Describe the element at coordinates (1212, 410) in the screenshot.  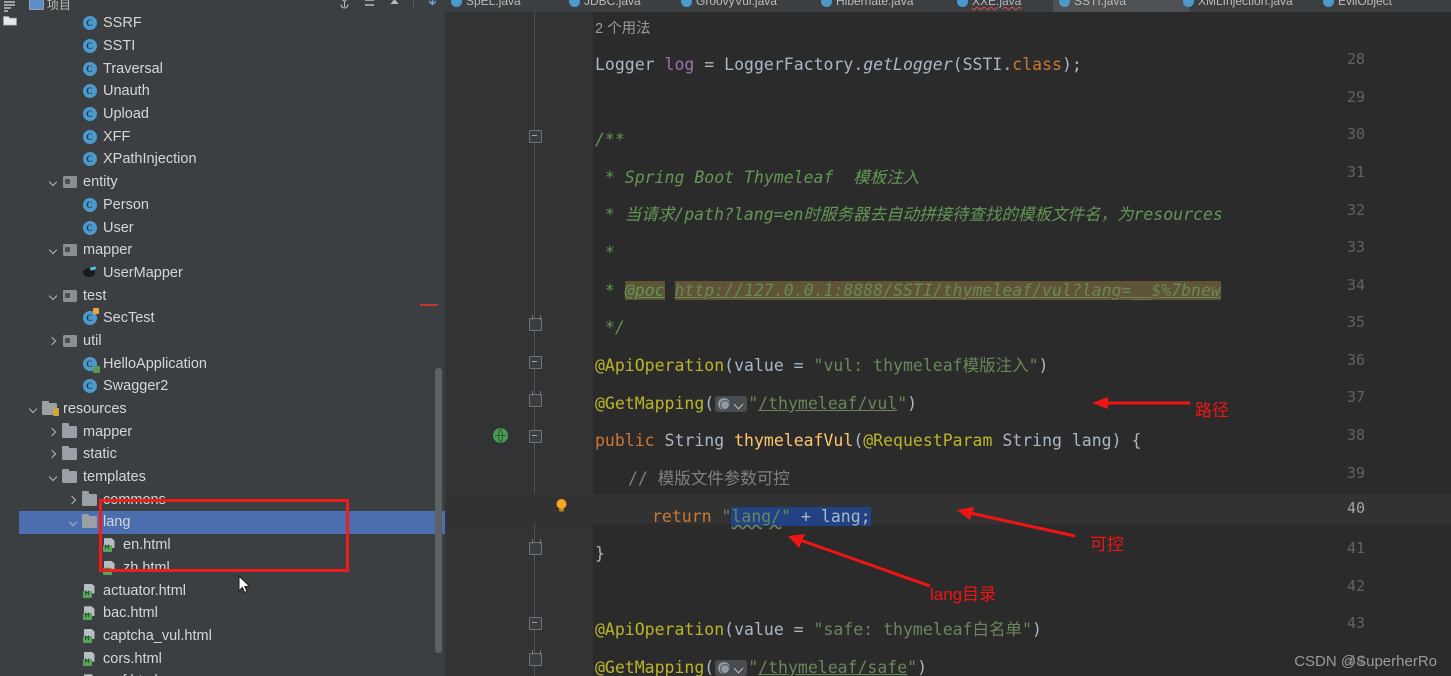
I see `annotation-path: 路径` at that location.